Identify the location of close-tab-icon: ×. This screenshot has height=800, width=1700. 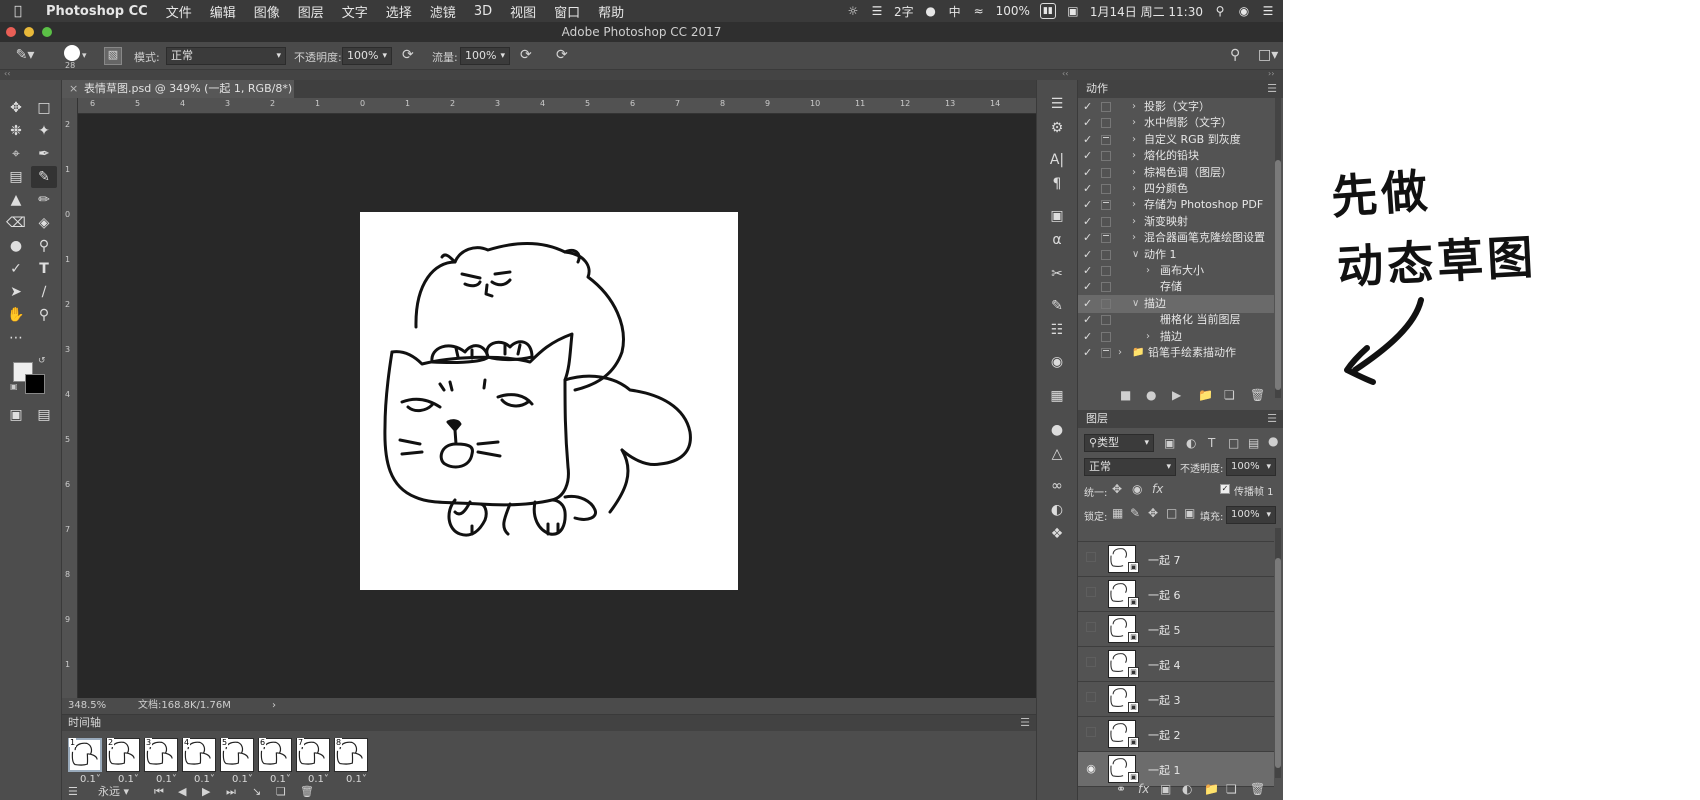
(73, 89).